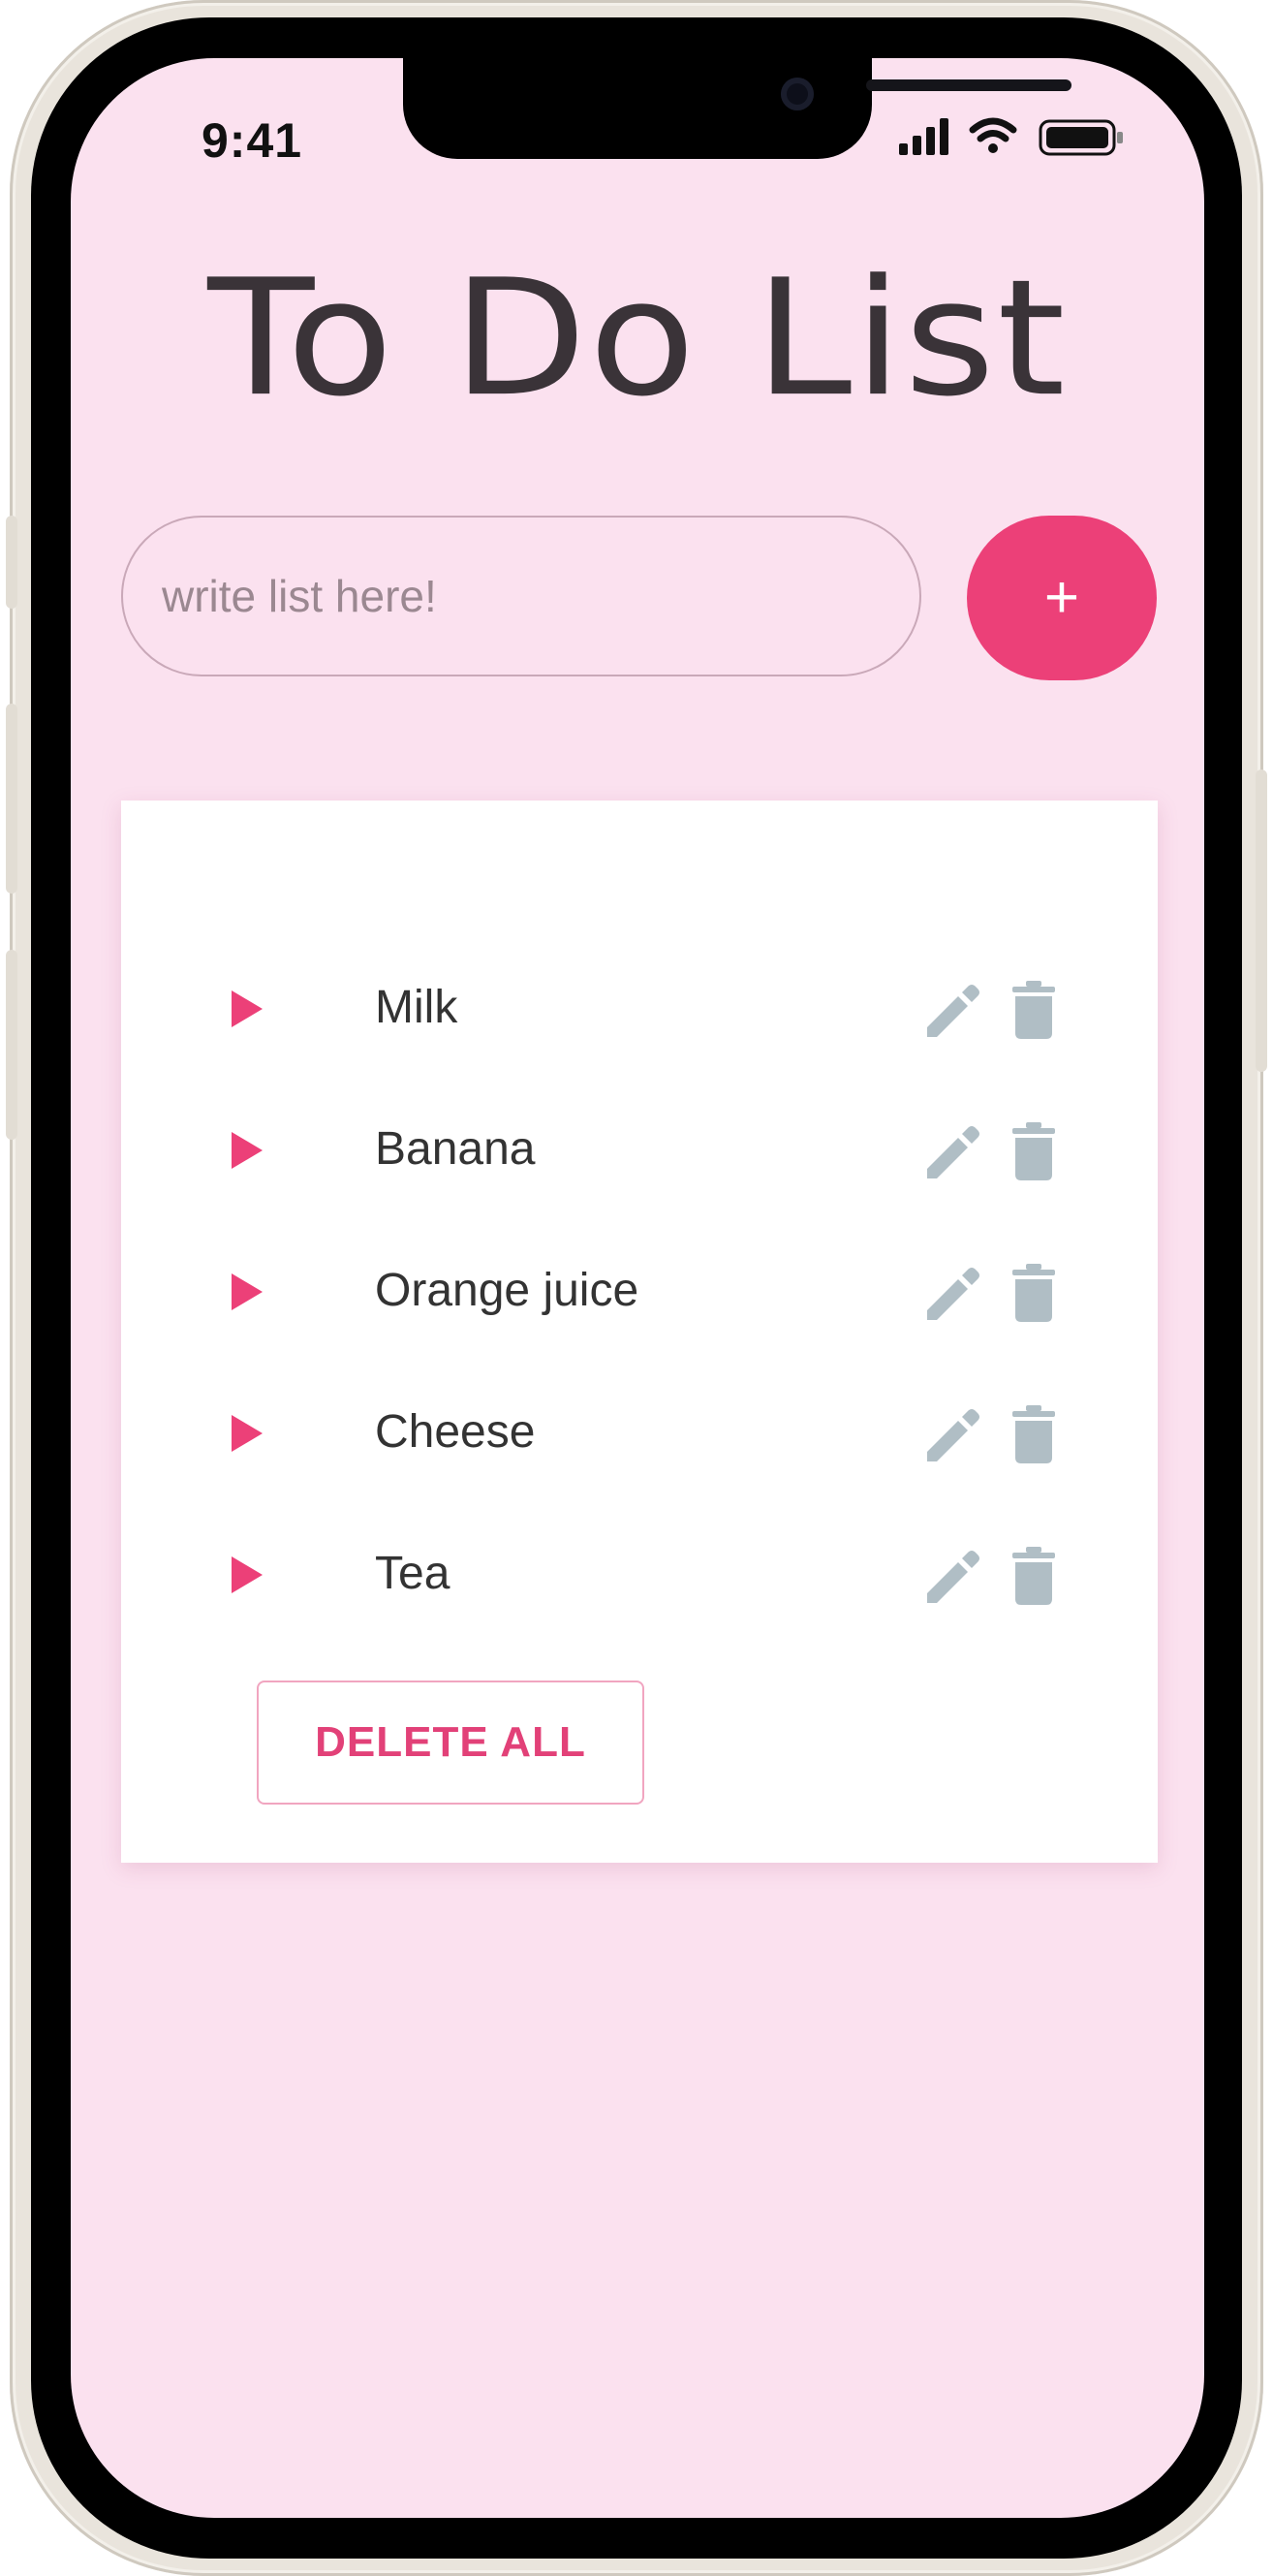  I want to click on list-item-label: Milk, so click(416, 1007).